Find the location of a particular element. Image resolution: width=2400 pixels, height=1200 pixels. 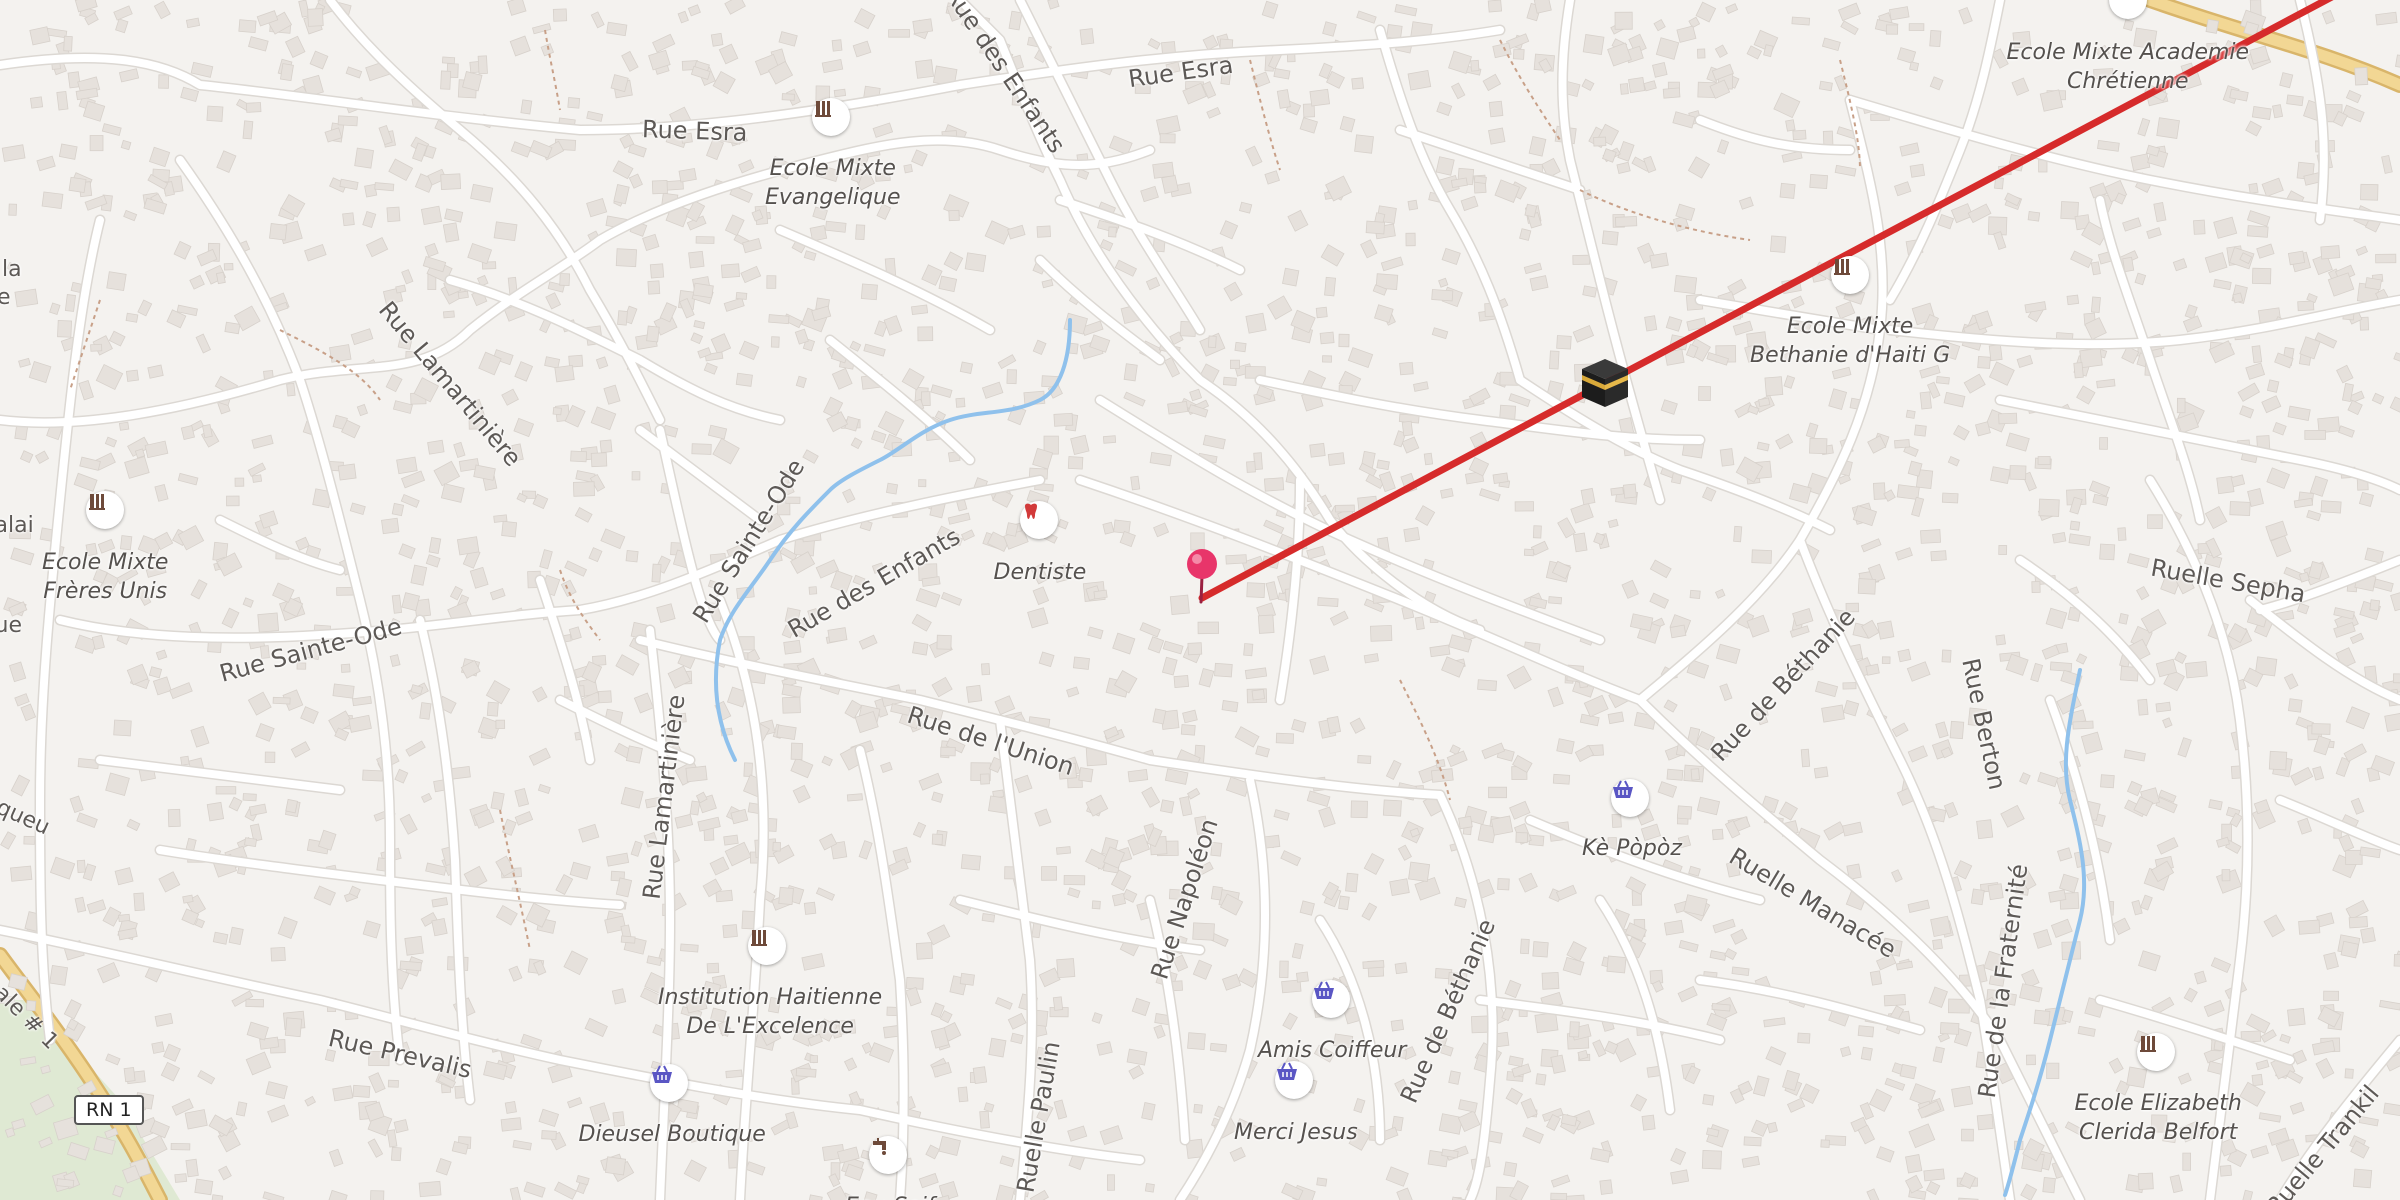

poi-label-dentiste: Dentiste is located at coordinates (1040, 572).